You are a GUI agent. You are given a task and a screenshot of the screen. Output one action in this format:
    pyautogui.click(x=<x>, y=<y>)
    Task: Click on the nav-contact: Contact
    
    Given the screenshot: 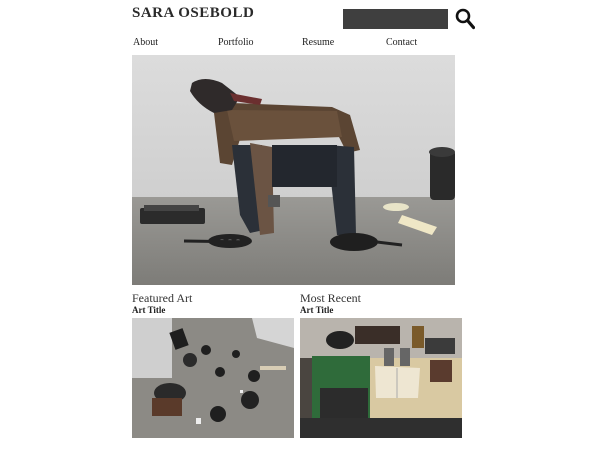 What is the action you would take?
    pyautogui.click(x=401, y=42)
    